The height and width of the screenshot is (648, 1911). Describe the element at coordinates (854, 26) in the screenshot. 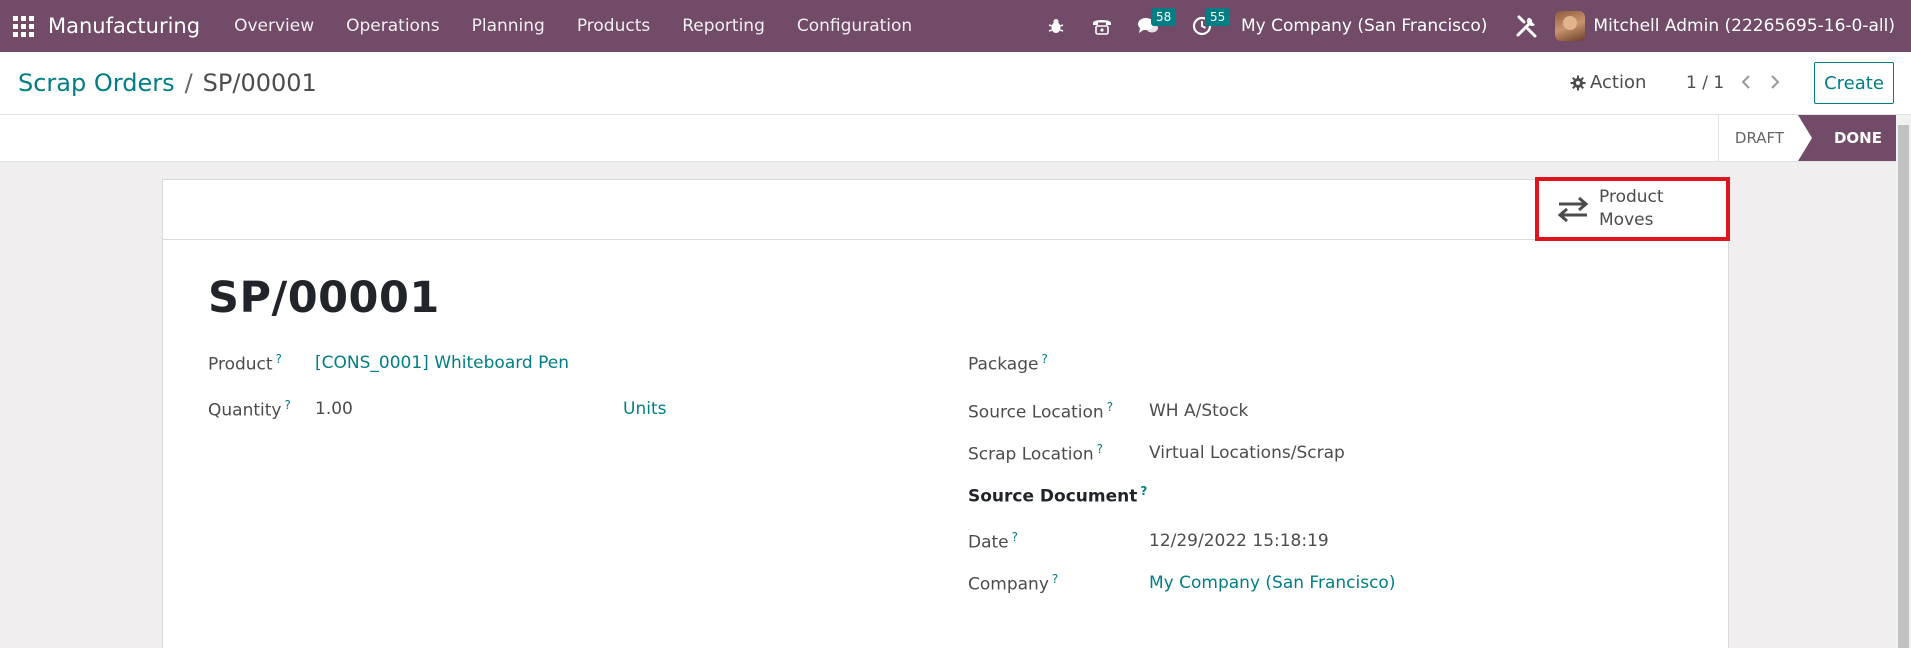

I see `menu-configuration: Configuration` at that location.